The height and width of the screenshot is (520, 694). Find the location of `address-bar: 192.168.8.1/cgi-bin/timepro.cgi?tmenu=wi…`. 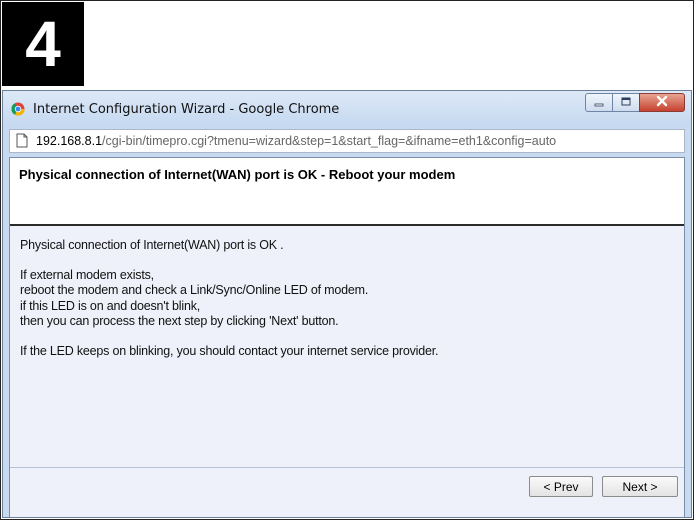

address-bar: 192.168.8.1/cgi-bin/timepro.cgi?tmenu=wi… is located at coordinates (347, 141).